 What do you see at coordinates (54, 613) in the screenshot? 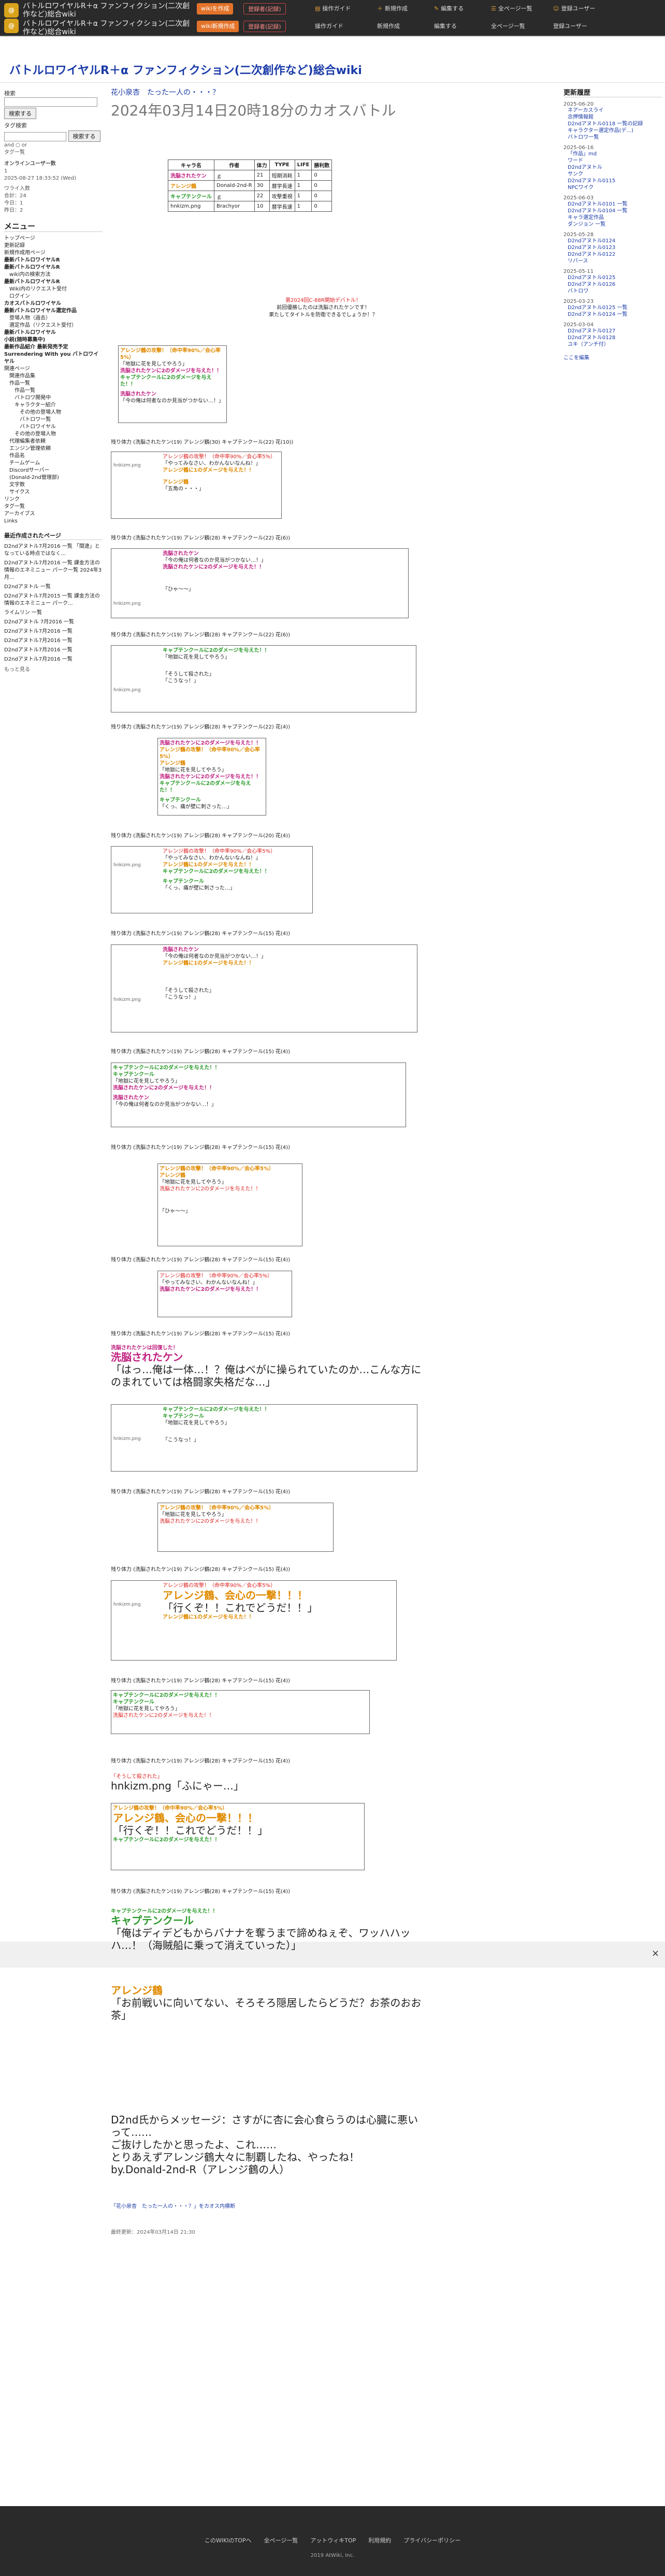
I see `recent-page-link: ライムリン 一覧` at bounding box center [54, 613].